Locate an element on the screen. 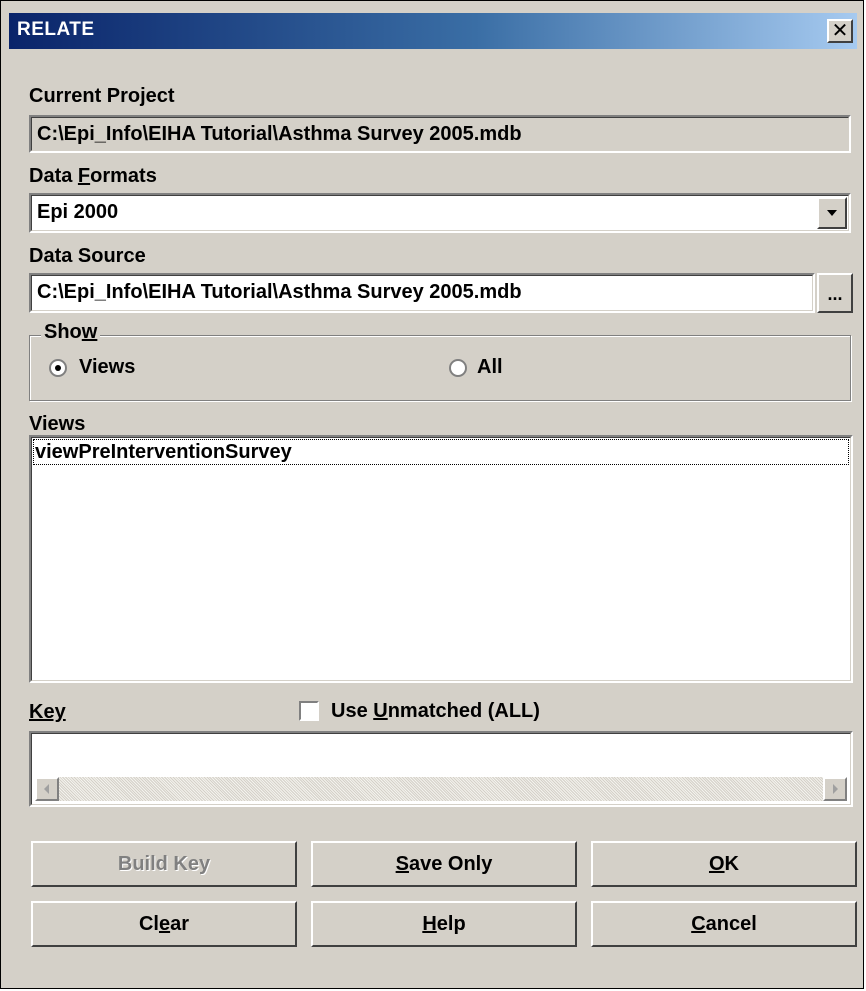  current-project-label: Current Project is located at coordinates (102, 96).